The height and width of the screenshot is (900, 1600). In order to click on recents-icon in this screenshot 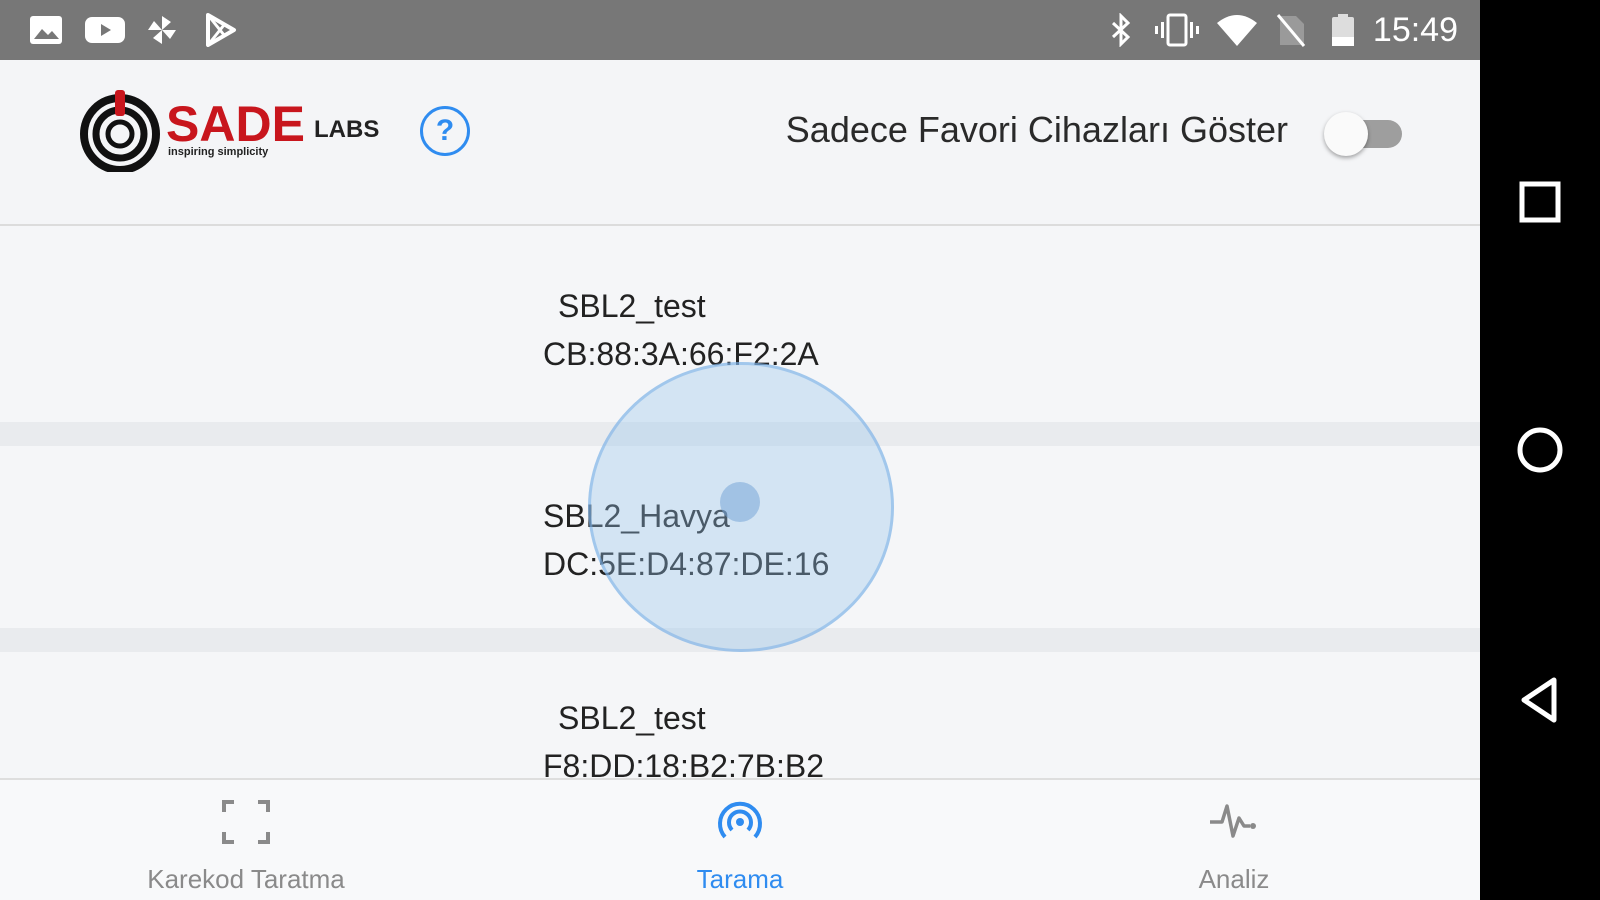, I will do `click(1540, 202)`.